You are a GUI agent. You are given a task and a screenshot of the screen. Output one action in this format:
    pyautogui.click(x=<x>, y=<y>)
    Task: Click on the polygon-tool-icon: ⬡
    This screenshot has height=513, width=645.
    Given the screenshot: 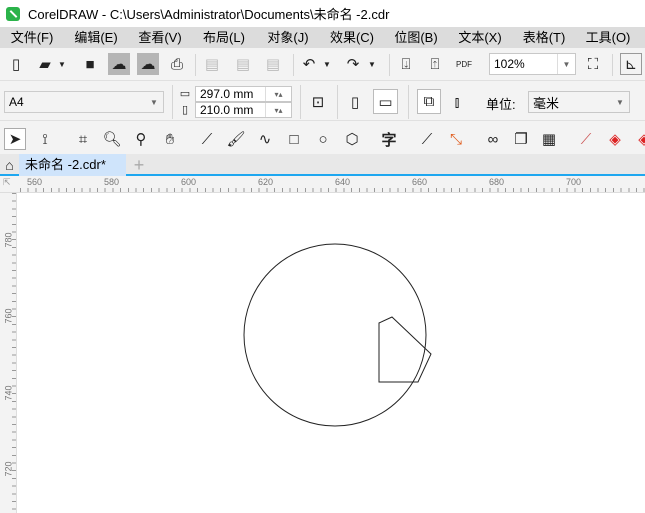 What is the action you would take?
    pyautogui.click(x=352, y=139)
    